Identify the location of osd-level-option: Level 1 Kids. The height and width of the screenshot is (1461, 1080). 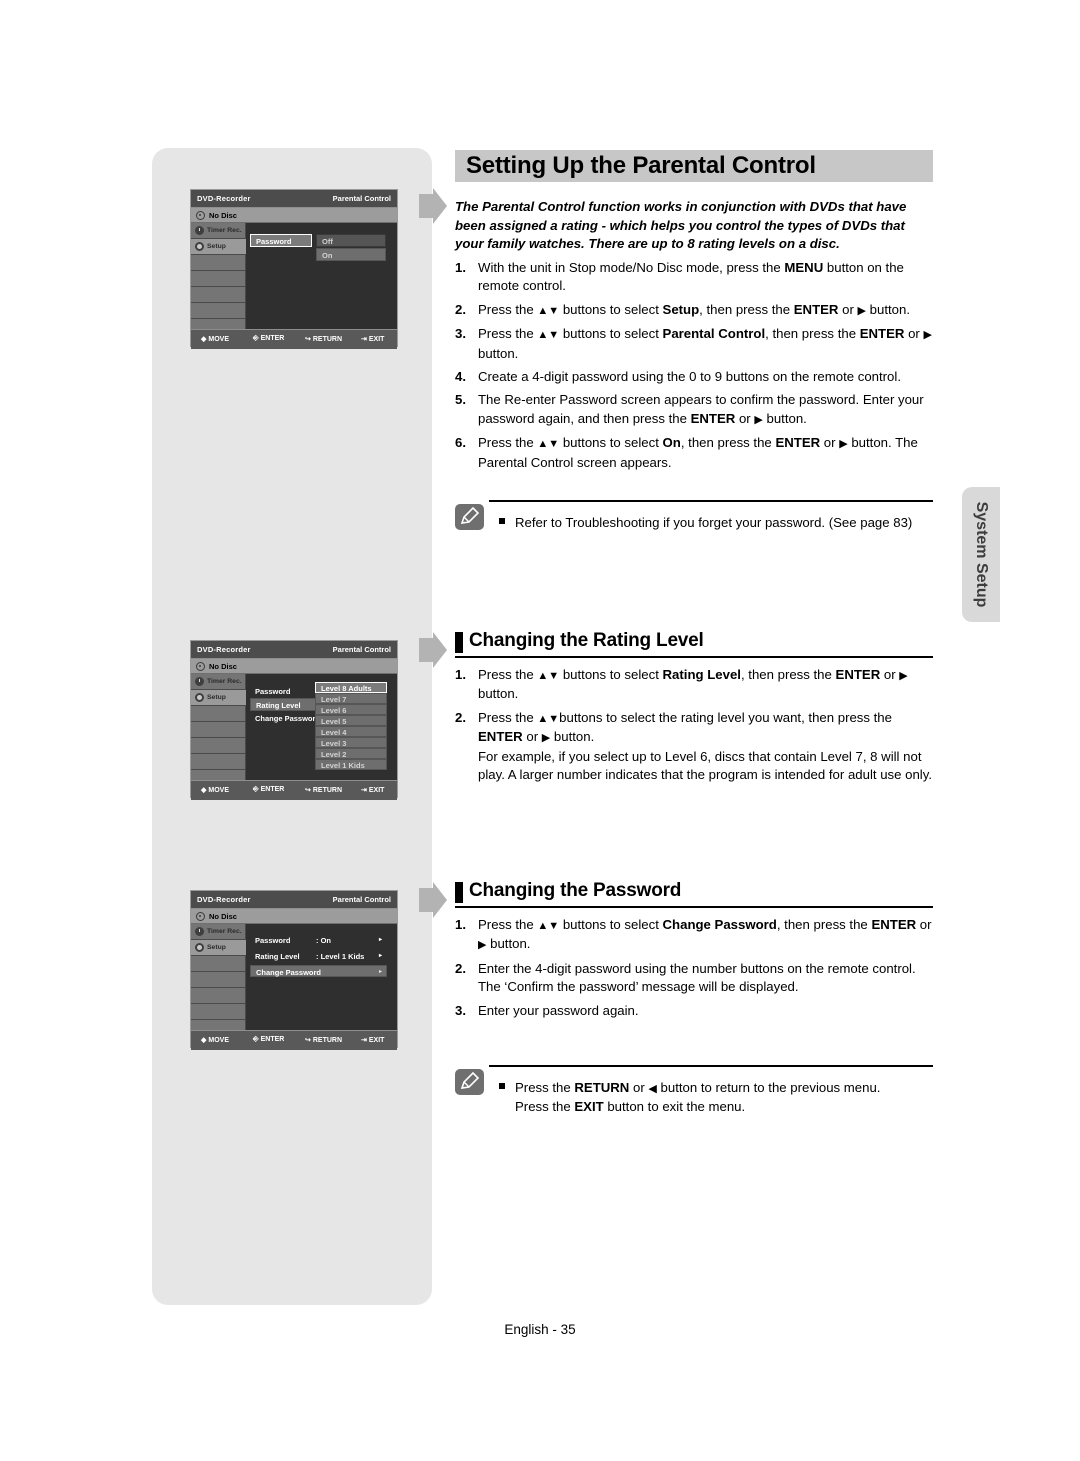
(351, 764).